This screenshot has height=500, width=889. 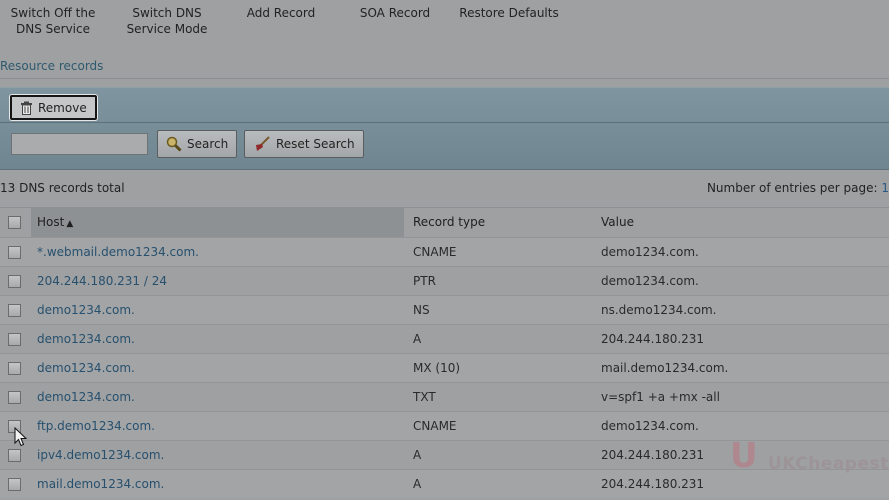 I want to click on record-type-cell: MX (10), so click(x=437, y=368).